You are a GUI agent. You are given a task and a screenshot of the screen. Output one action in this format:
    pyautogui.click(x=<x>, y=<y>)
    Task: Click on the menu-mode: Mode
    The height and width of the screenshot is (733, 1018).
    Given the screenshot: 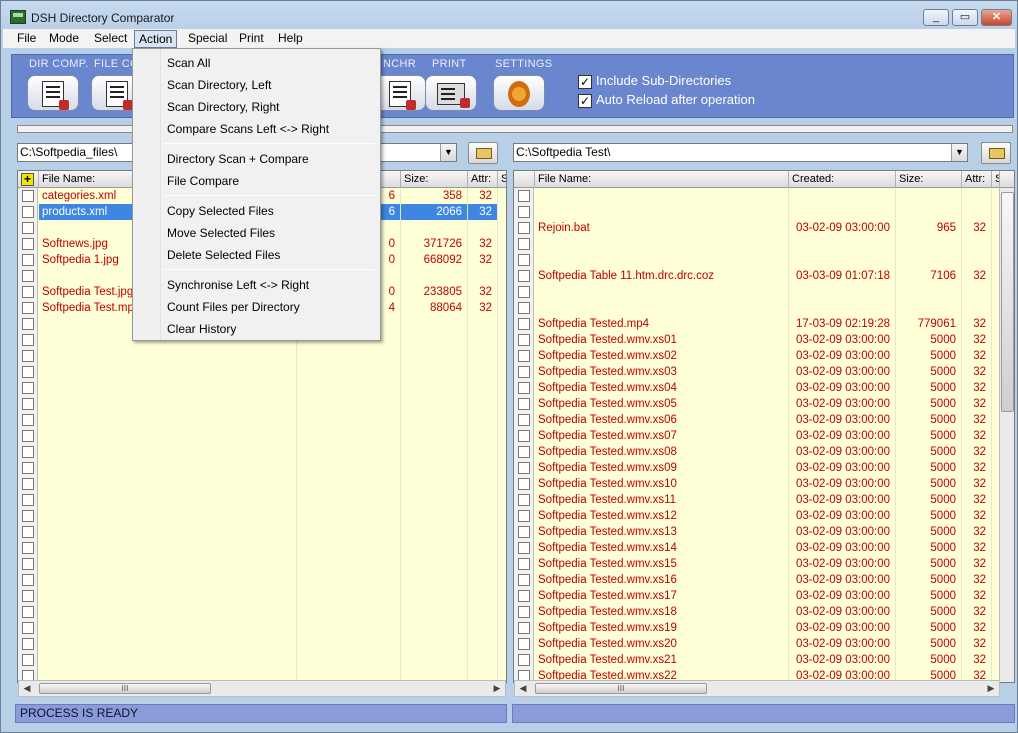 What is the action you would take?
    pyautogui.click(x=64, y=39)
    